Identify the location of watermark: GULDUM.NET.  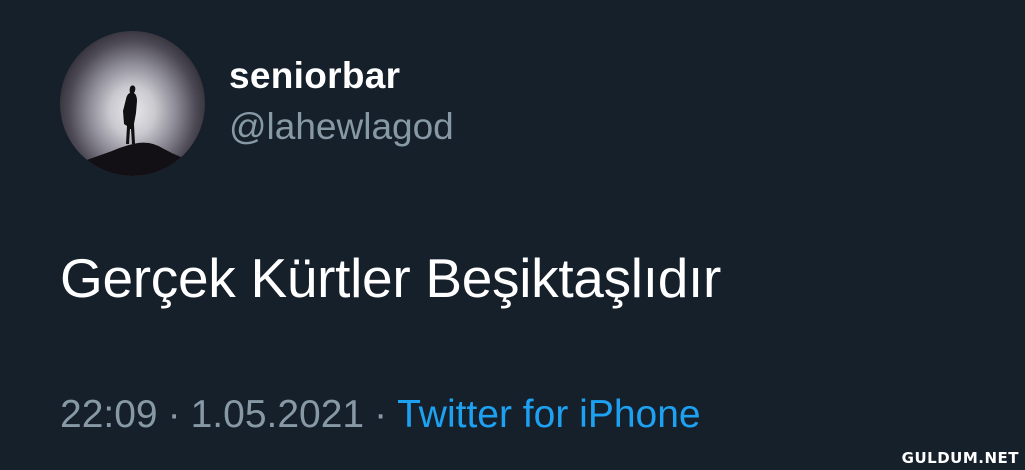
(960, 458).